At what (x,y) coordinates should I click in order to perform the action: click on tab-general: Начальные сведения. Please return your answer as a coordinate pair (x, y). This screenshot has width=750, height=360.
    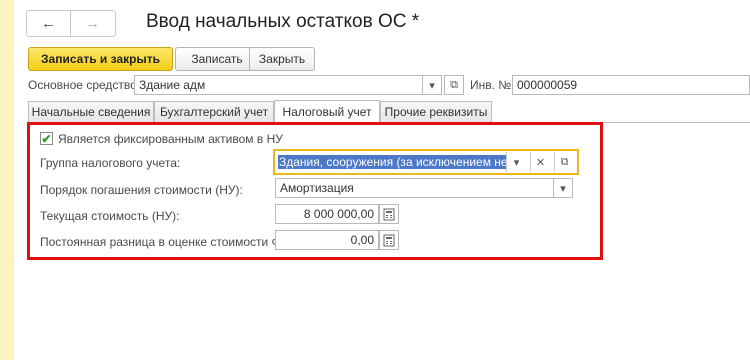
    Looking at the image, I should click on (91, 111).